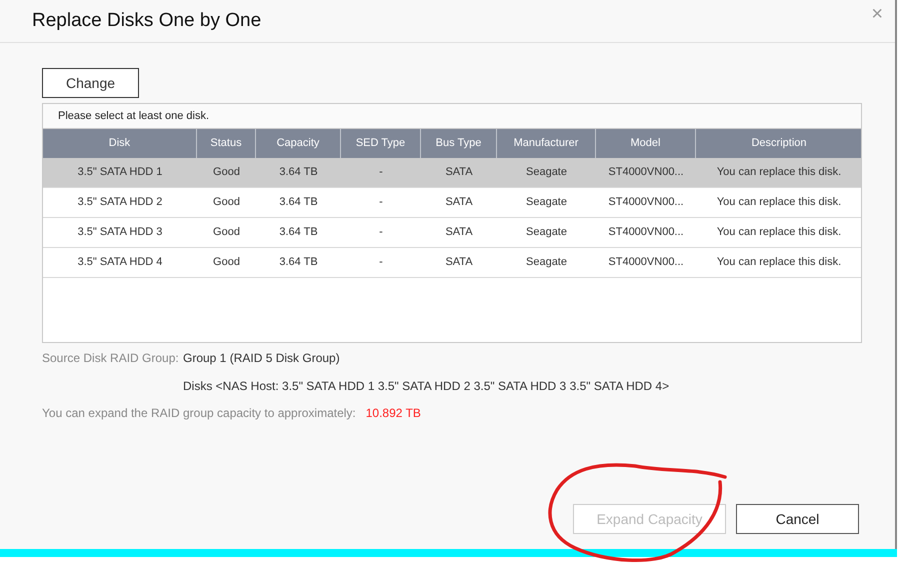 The image size is (899, 563). What do you see at coordinates (120, 202) in the screenshot?
I see `table-cell-text: 3.5" SATA HDD 2` at bounding box center [120, 202].